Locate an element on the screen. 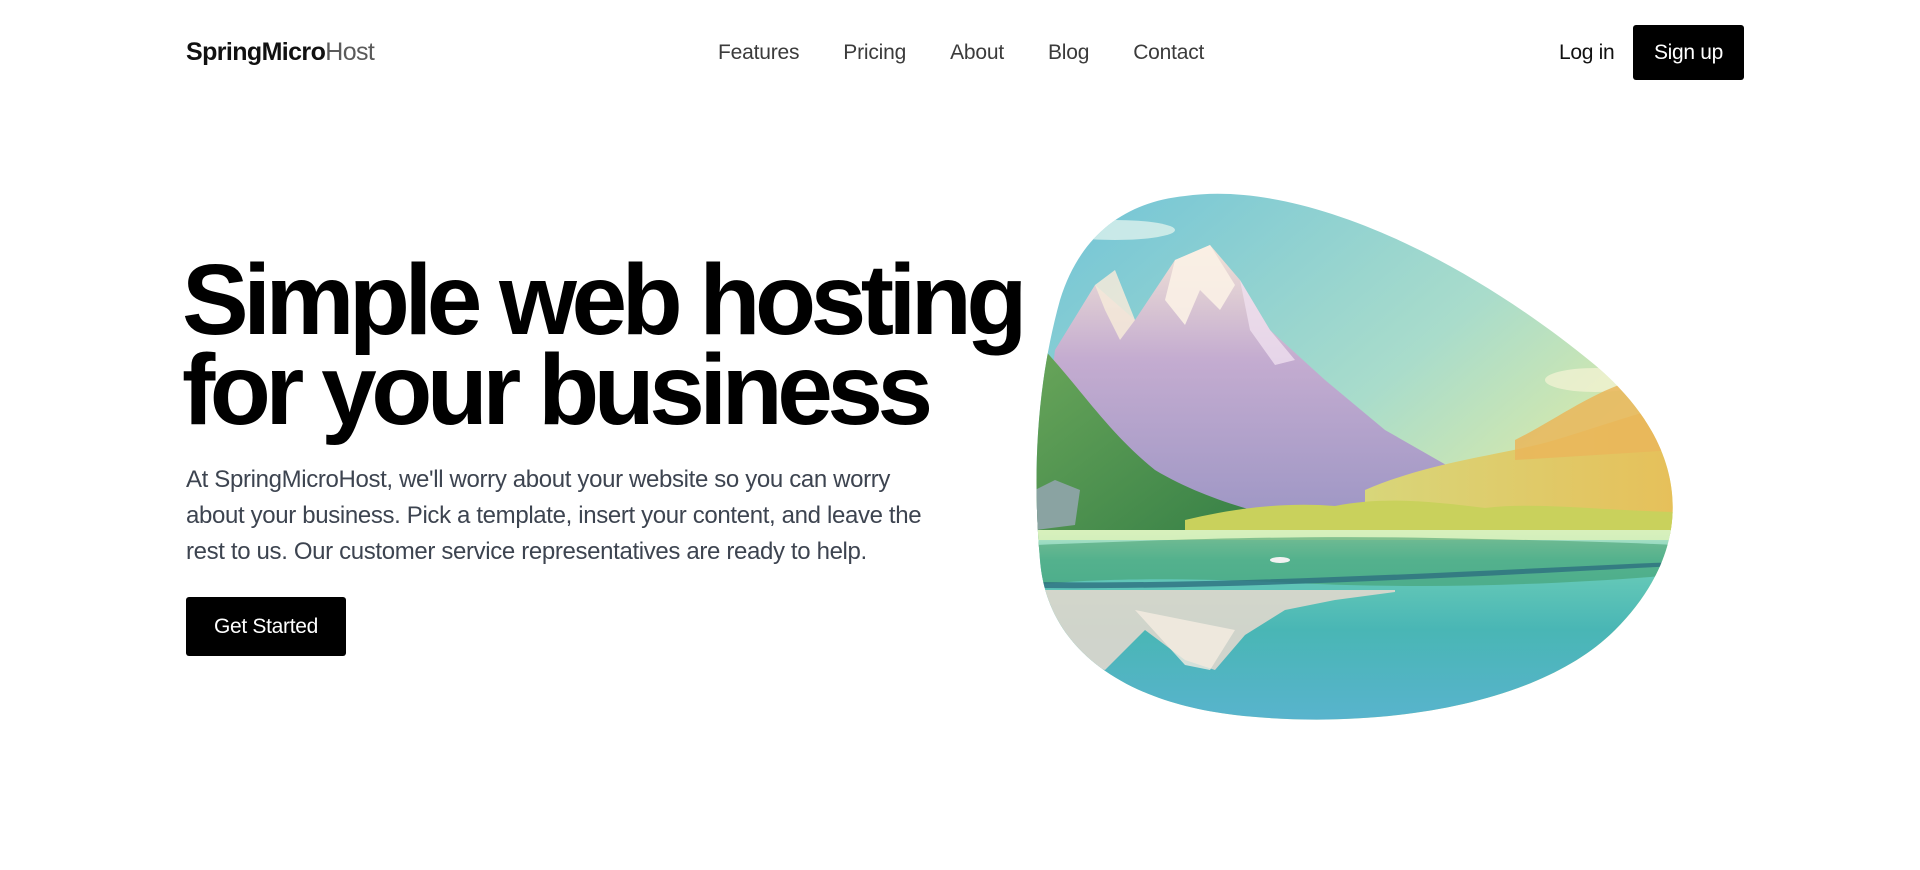  nav-link-blog: Blog is located at coordinates (1068, 53).